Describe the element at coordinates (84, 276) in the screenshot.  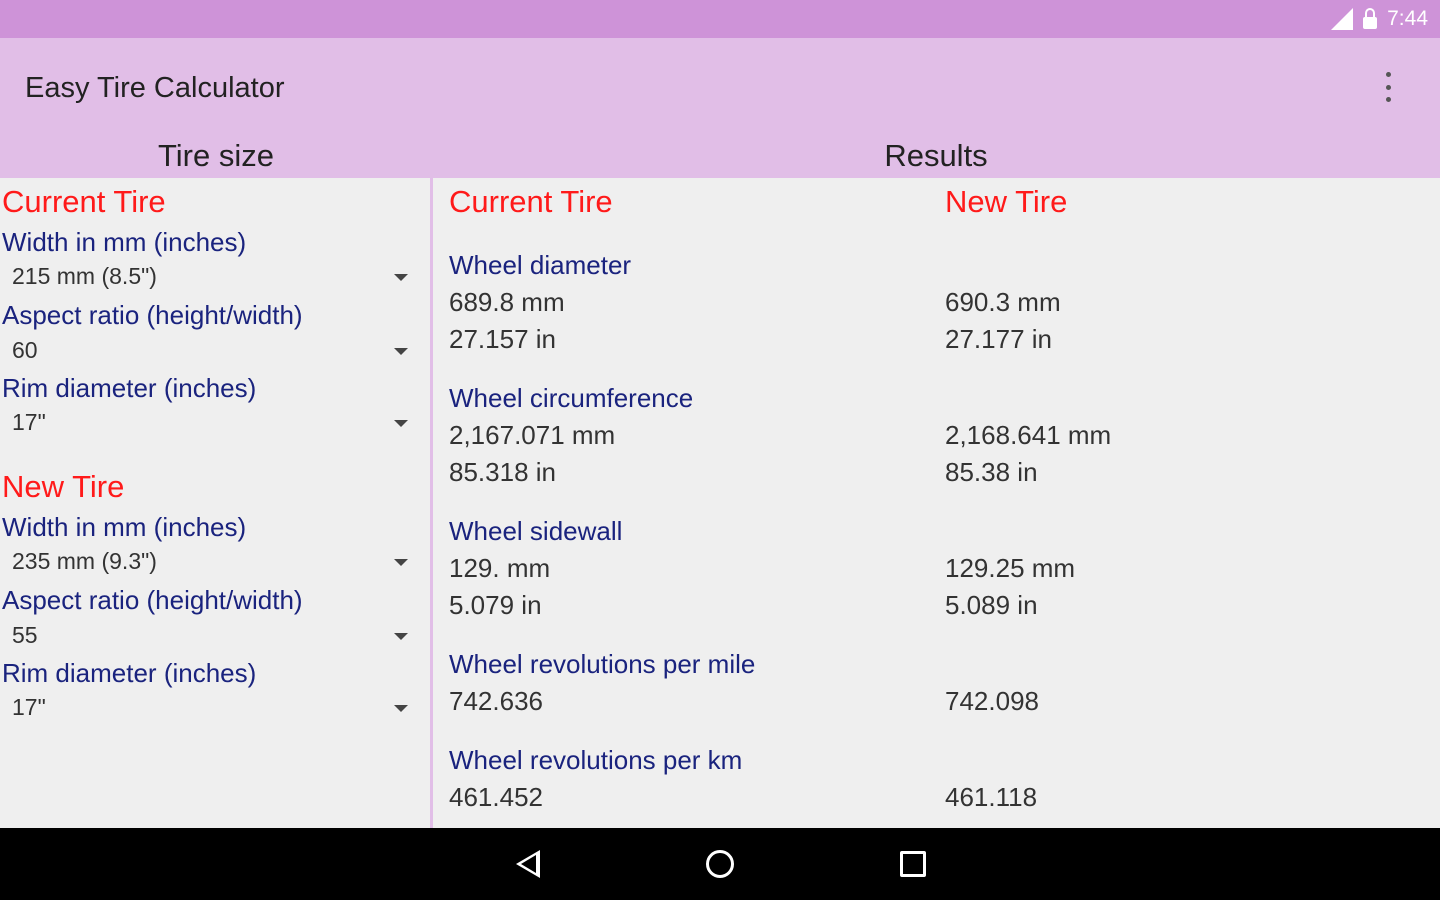
I see `current-width-value: 215 mm (8.5")` at that location.